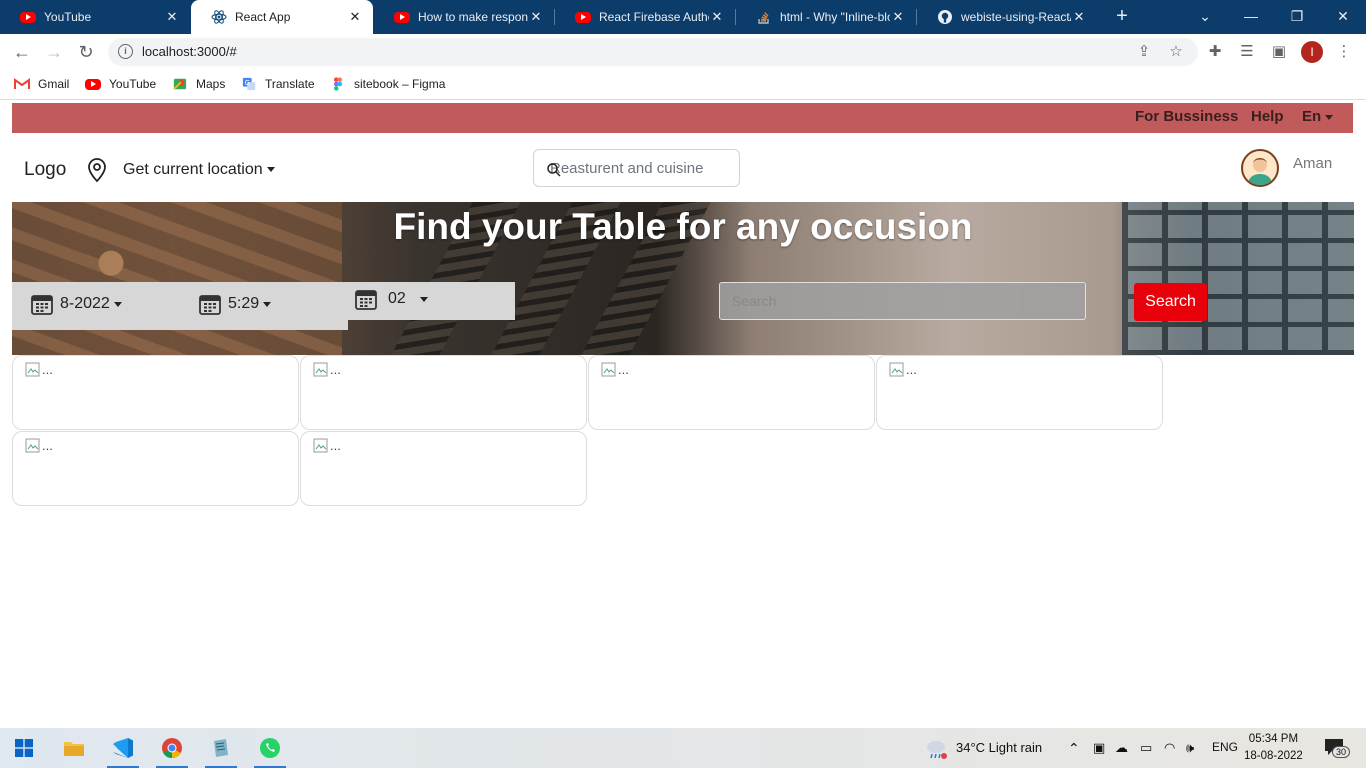  I want to click on notepad-logo-icon, so click(221, 748).